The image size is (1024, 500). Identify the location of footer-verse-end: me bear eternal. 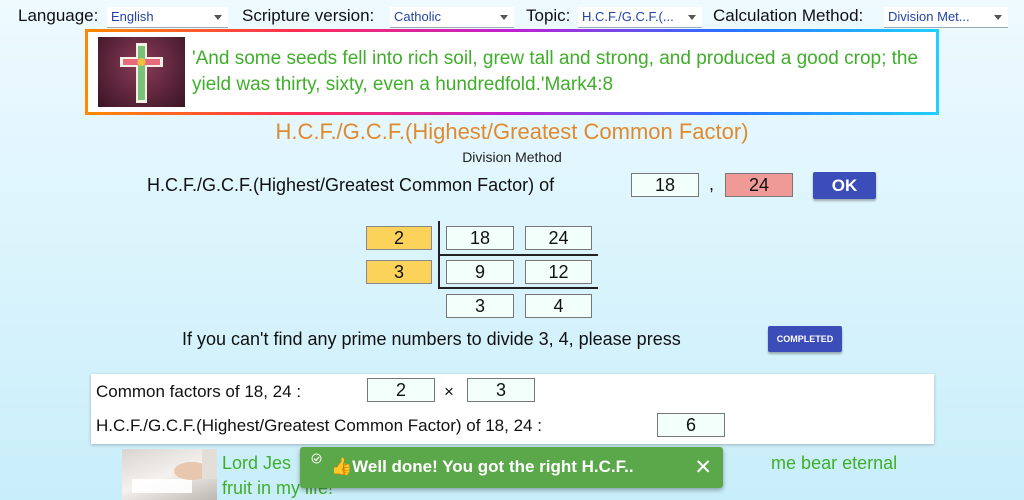
(834, 463).